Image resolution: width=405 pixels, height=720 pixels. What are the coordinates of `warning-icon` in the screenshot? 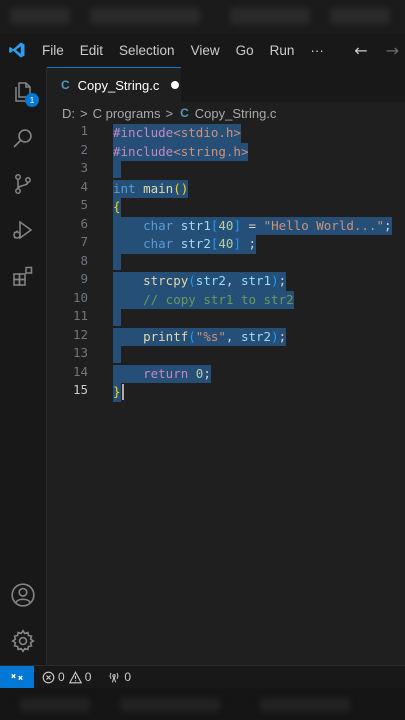 It's located at (75, 676).